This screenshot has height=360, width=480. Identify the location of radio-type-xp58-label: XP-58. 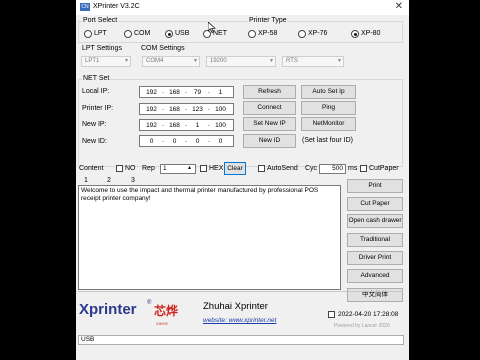
(268, 33).